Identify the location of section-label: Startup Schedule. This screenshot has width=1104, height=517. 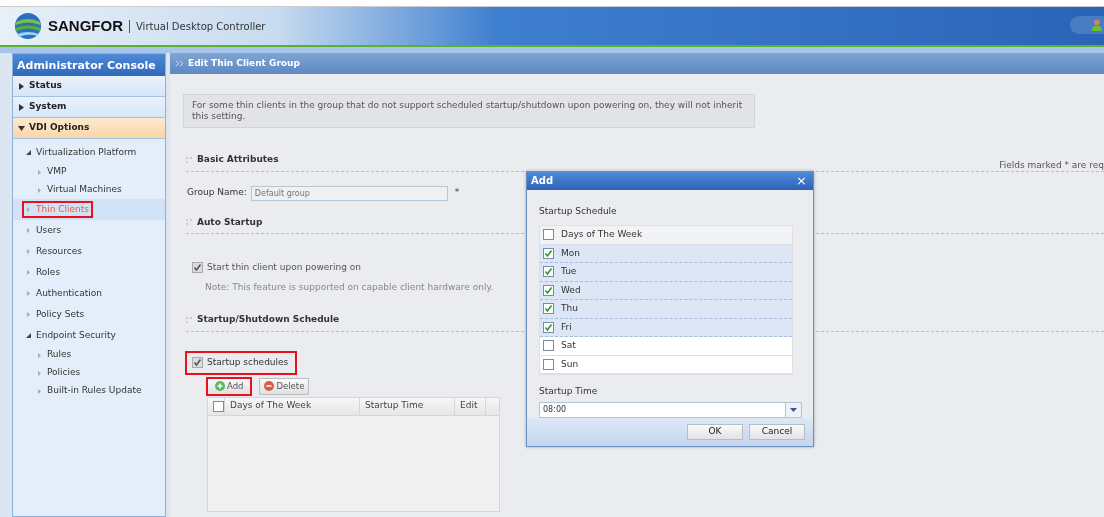
(578, 211).